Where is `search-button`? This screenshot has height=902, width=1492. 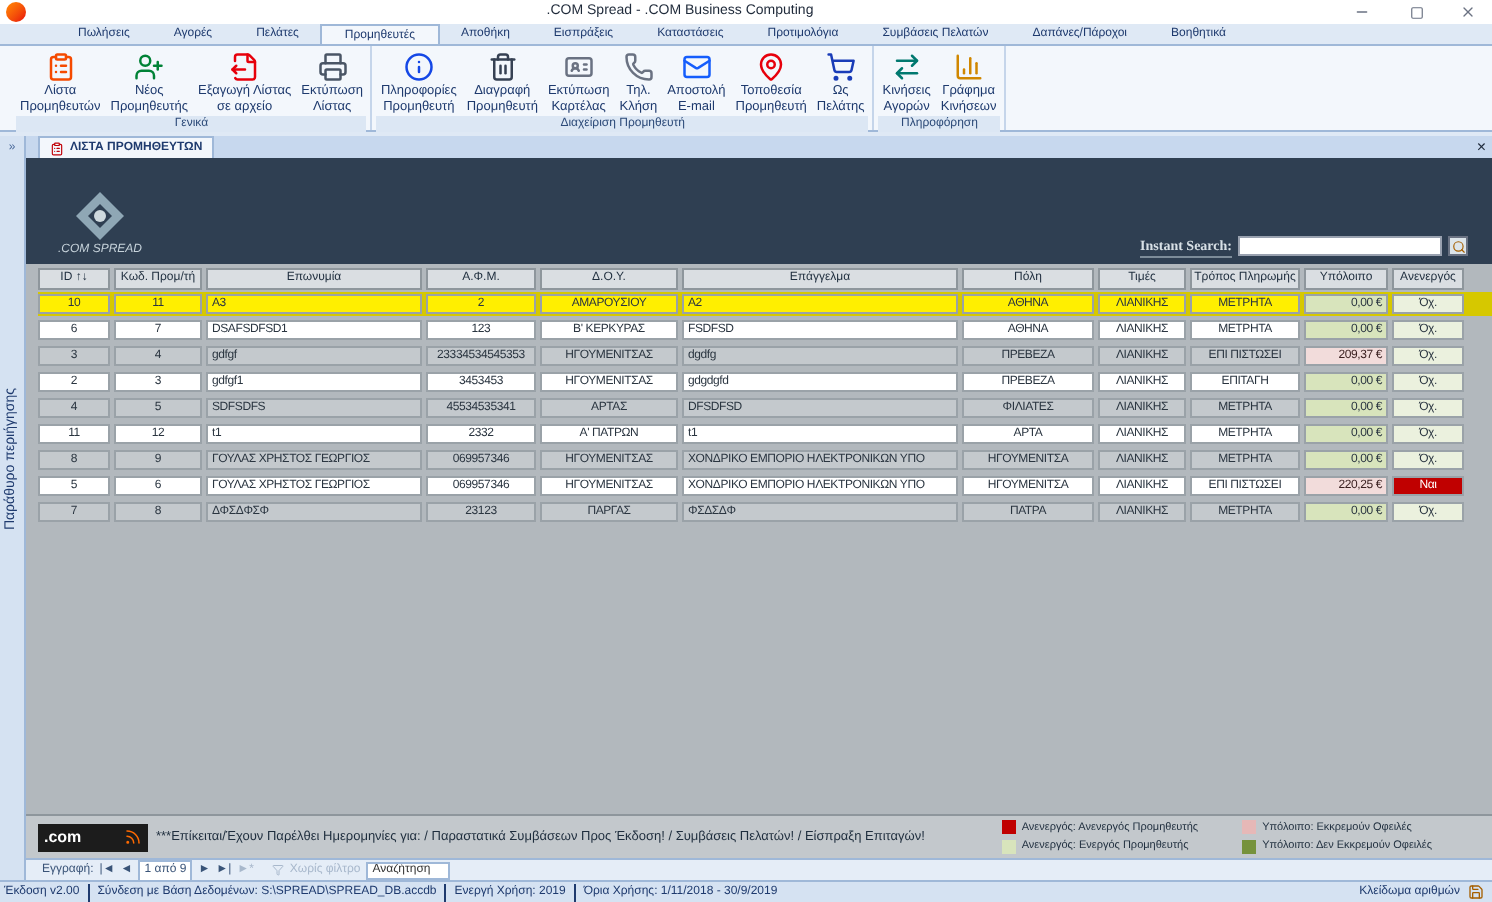 search-button is located at coordinates (1458, 246).